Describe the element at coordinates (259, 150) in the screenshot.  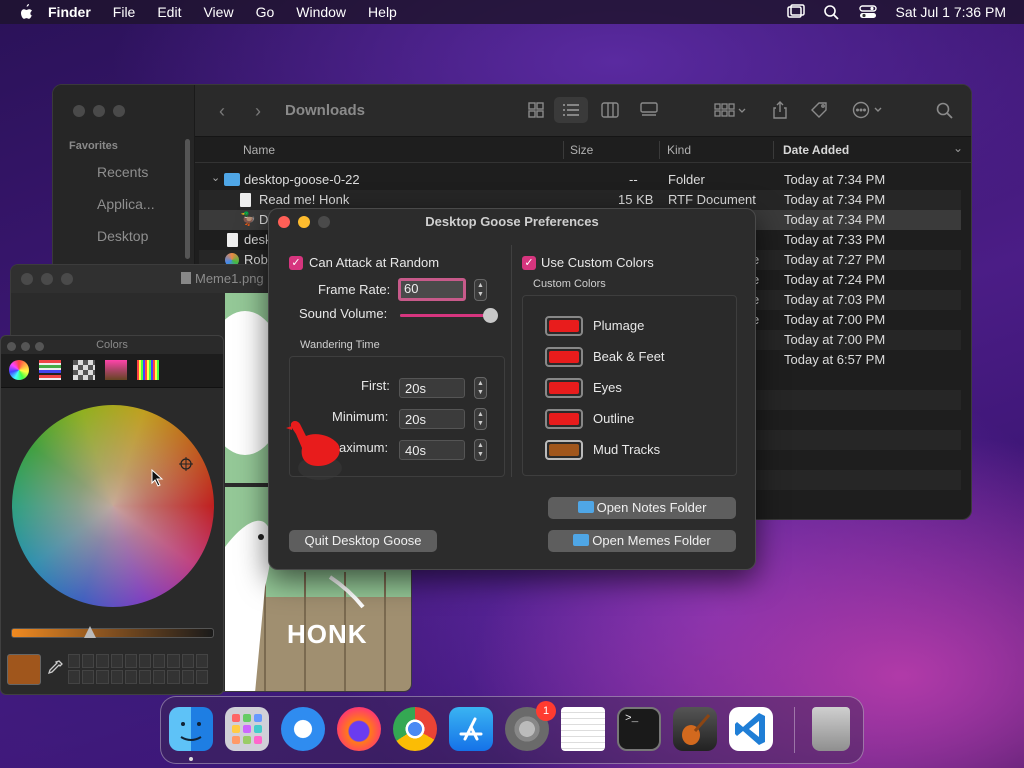
I see `column-name: Name` at that location.